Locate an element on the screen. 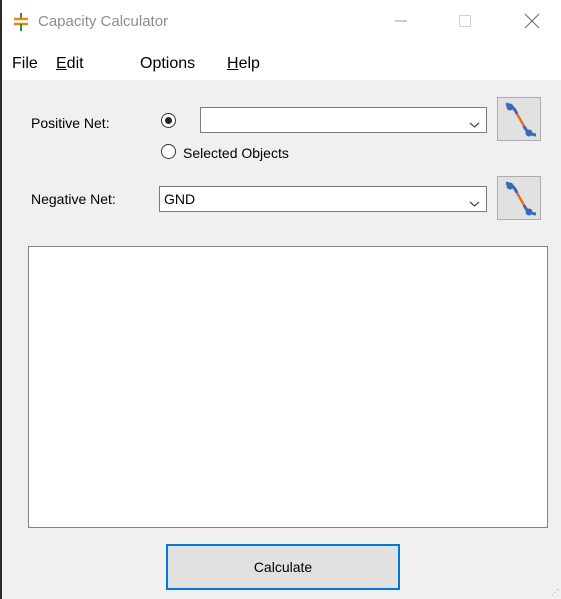 The image size is (561, 599). menu-edit-mnemonic: E is located at coordinates (61, 63).